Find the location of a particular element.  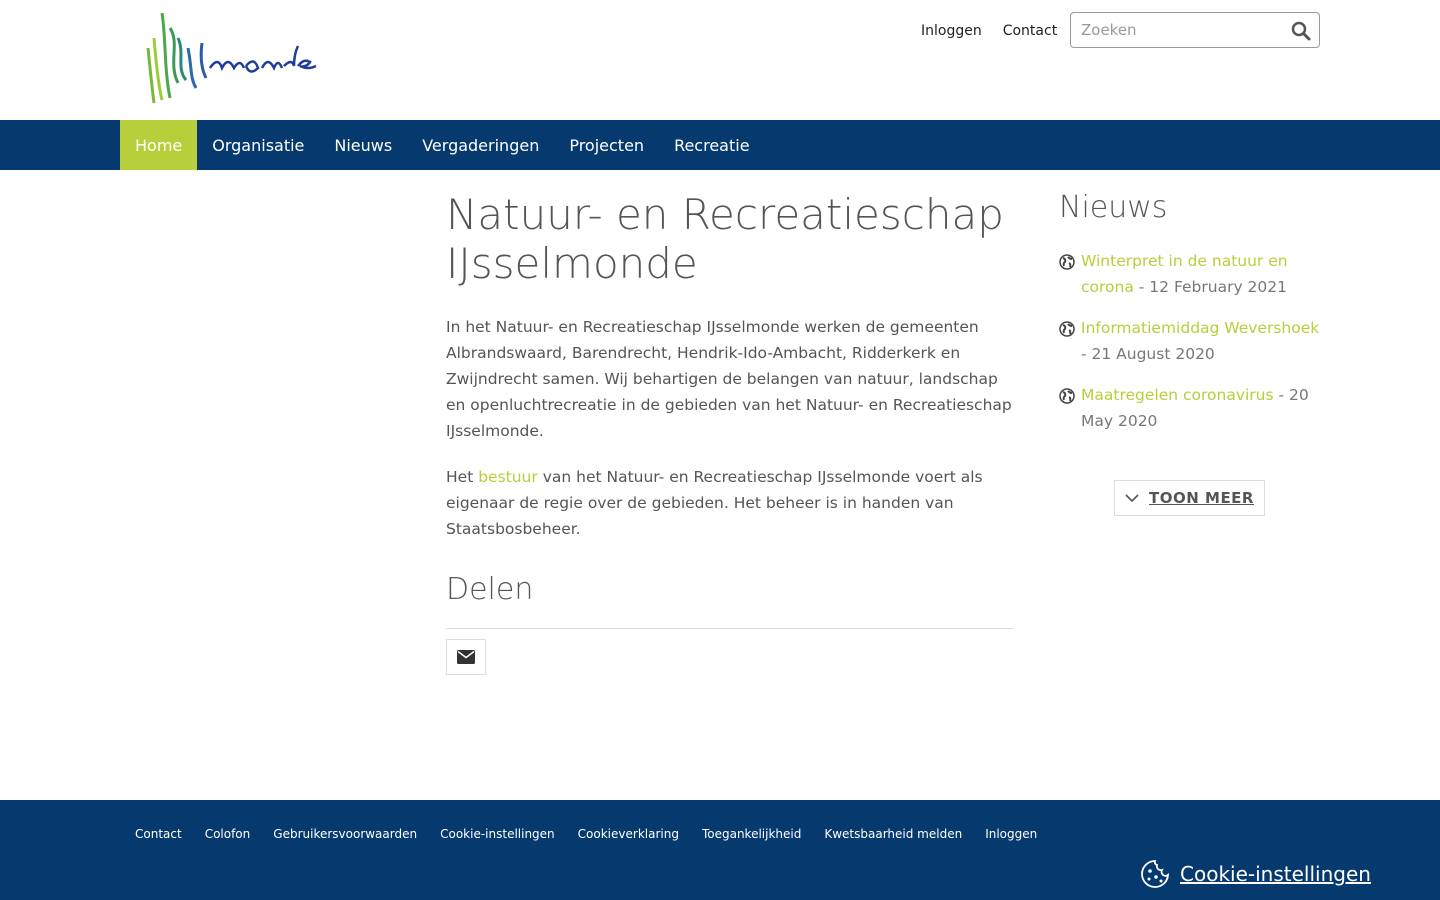

search-box is located at coordinates (1195, 30).